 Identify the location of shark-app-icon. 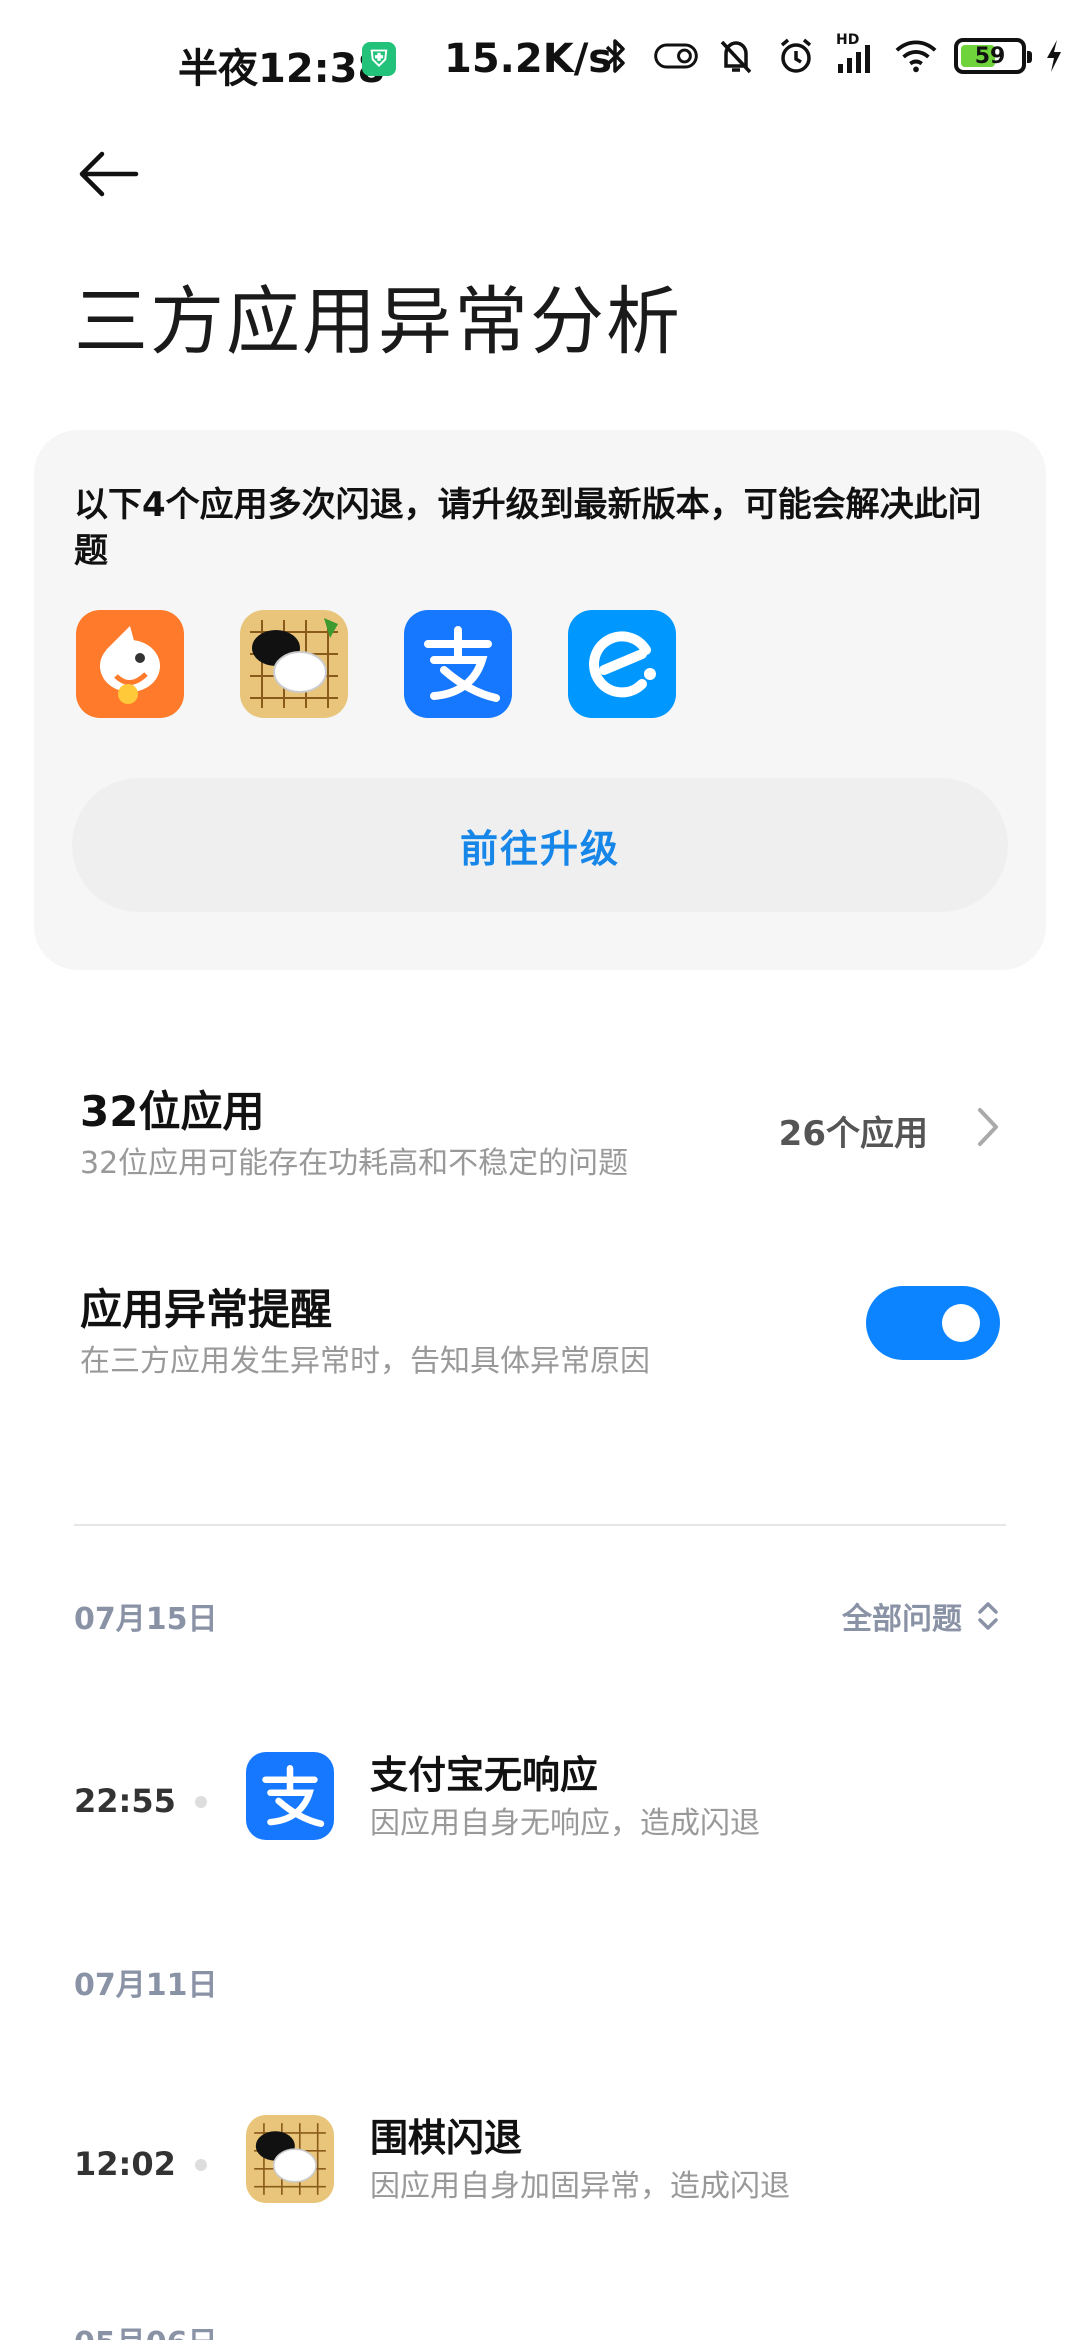
(130, 664).